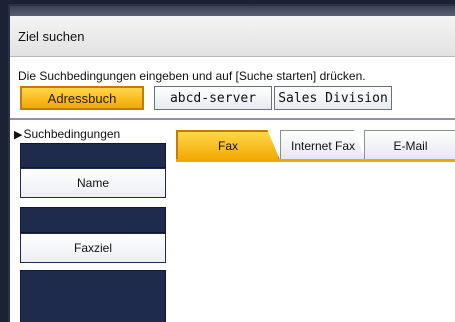 This screenshot has height=322, width=455. I want to click on tab-email: E-Mail, so click(409, 145).